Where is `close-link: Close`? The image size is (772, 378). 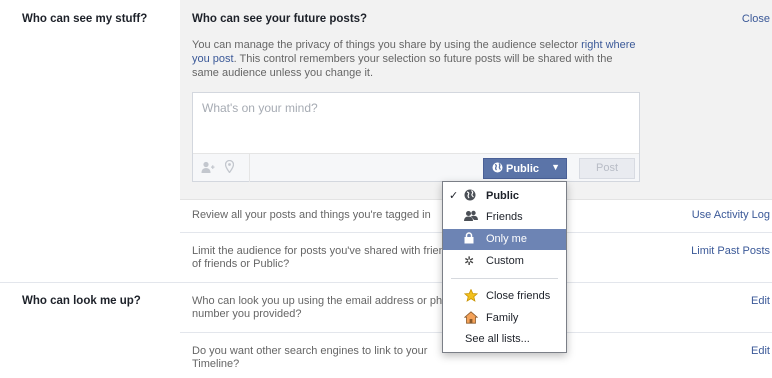 close-link: Close is located at coordinates (756, 19).